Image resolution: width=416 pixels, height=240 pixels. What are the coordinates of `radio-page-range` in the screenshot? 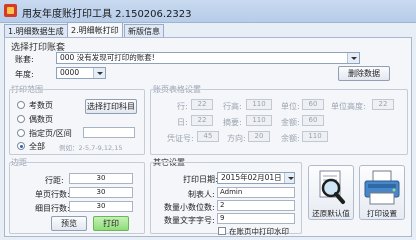 It's located at (21, 133).